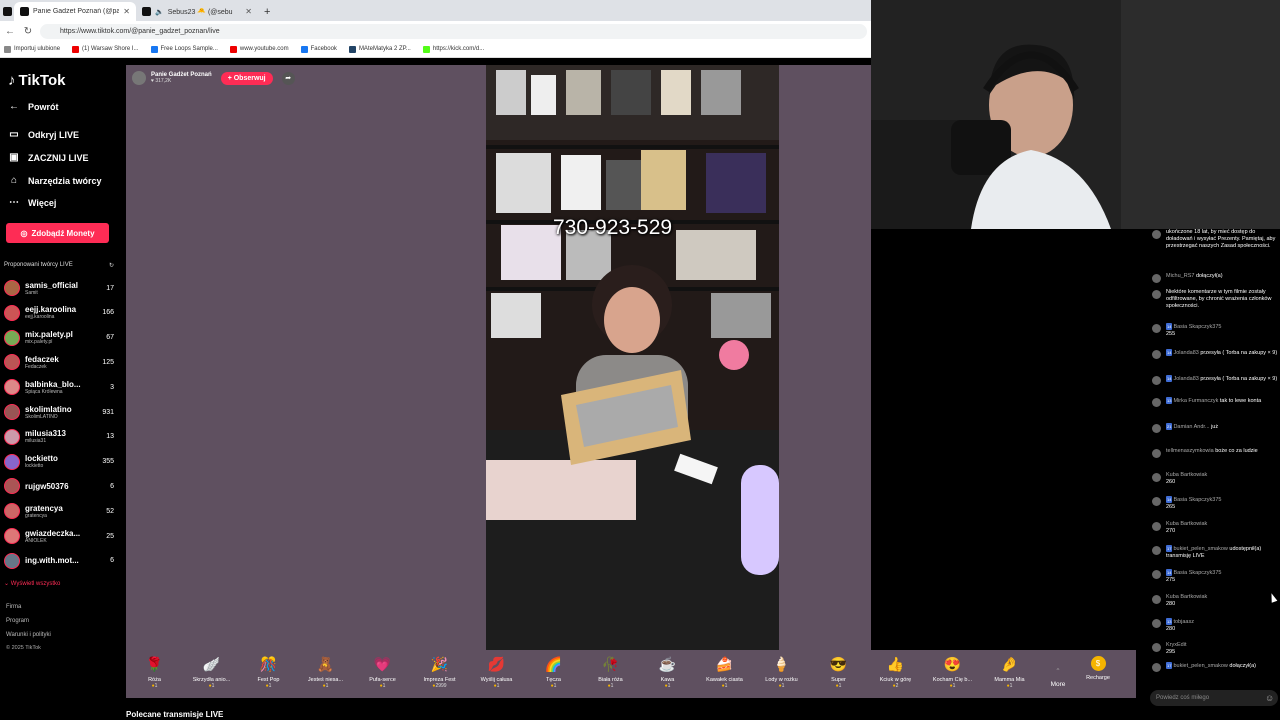  Describe the element at coordinates (667, 674) in the screenshot. I see `gift-item: ☕ Kawa ●1` at that location.